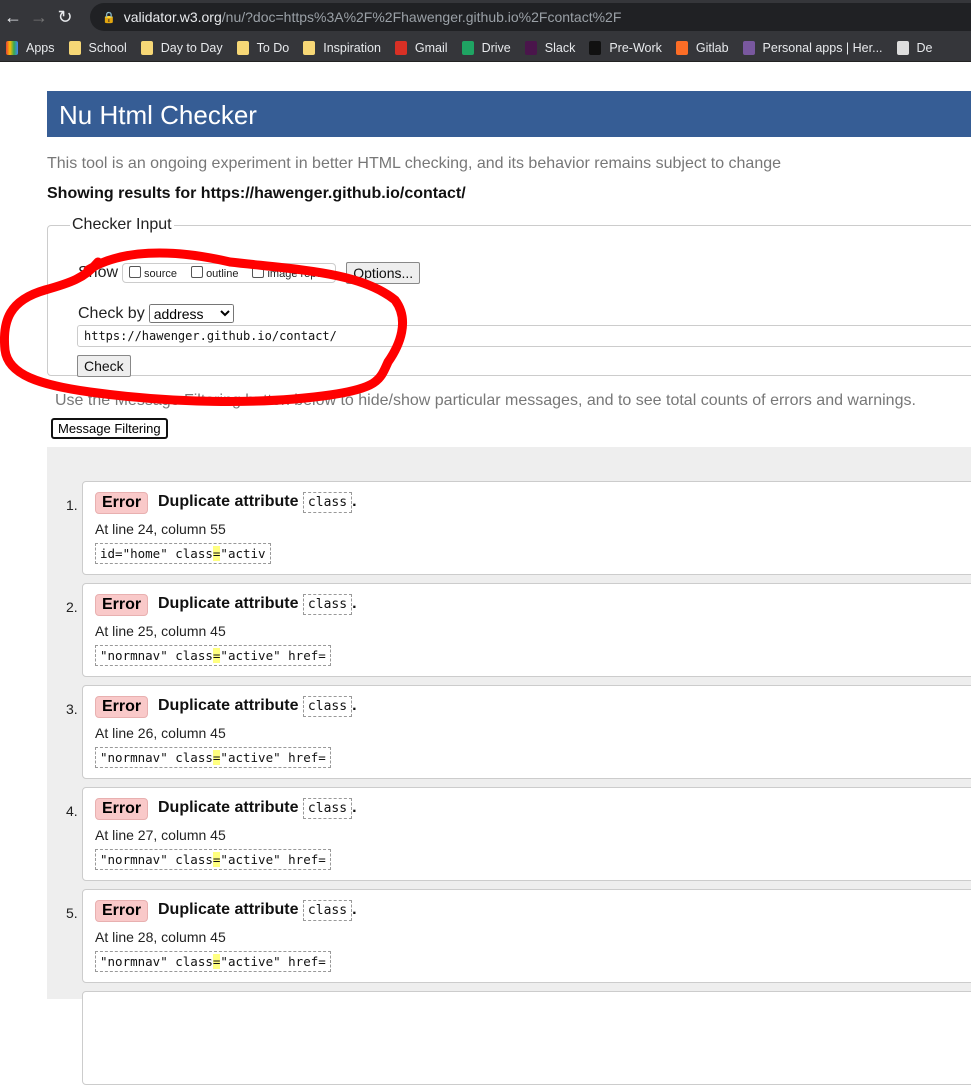 Image resolution: width=971 pixels, height=1085 pixels. Describe the element at coordinates (524, 336) in the screenshot. I see `url-input: https://hawenger.github.io/contact/` at that location.